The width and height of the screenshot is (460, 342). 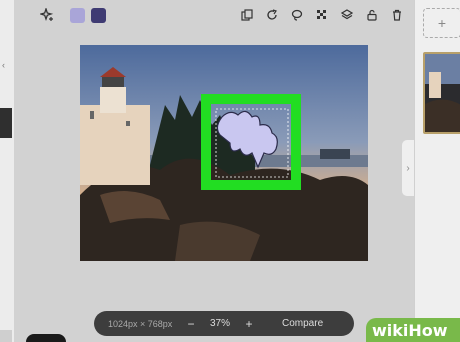 What do you see at coordinates (46, 338) in the screenshot?
I see `footer-fragment` at bounding box center [46, 338].